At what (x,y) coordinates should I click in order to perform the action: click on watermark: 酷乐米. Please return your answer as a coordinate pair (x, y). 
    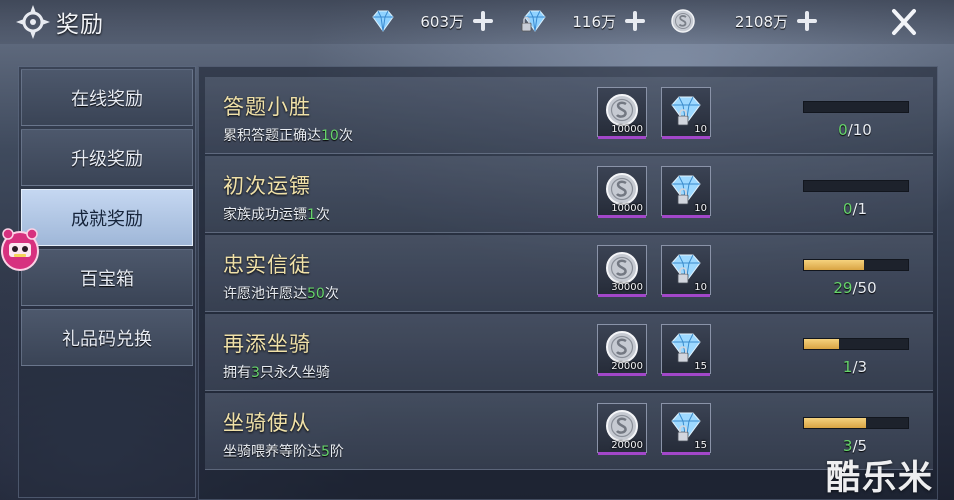
    Looking at the image, I should click on (880, 478).